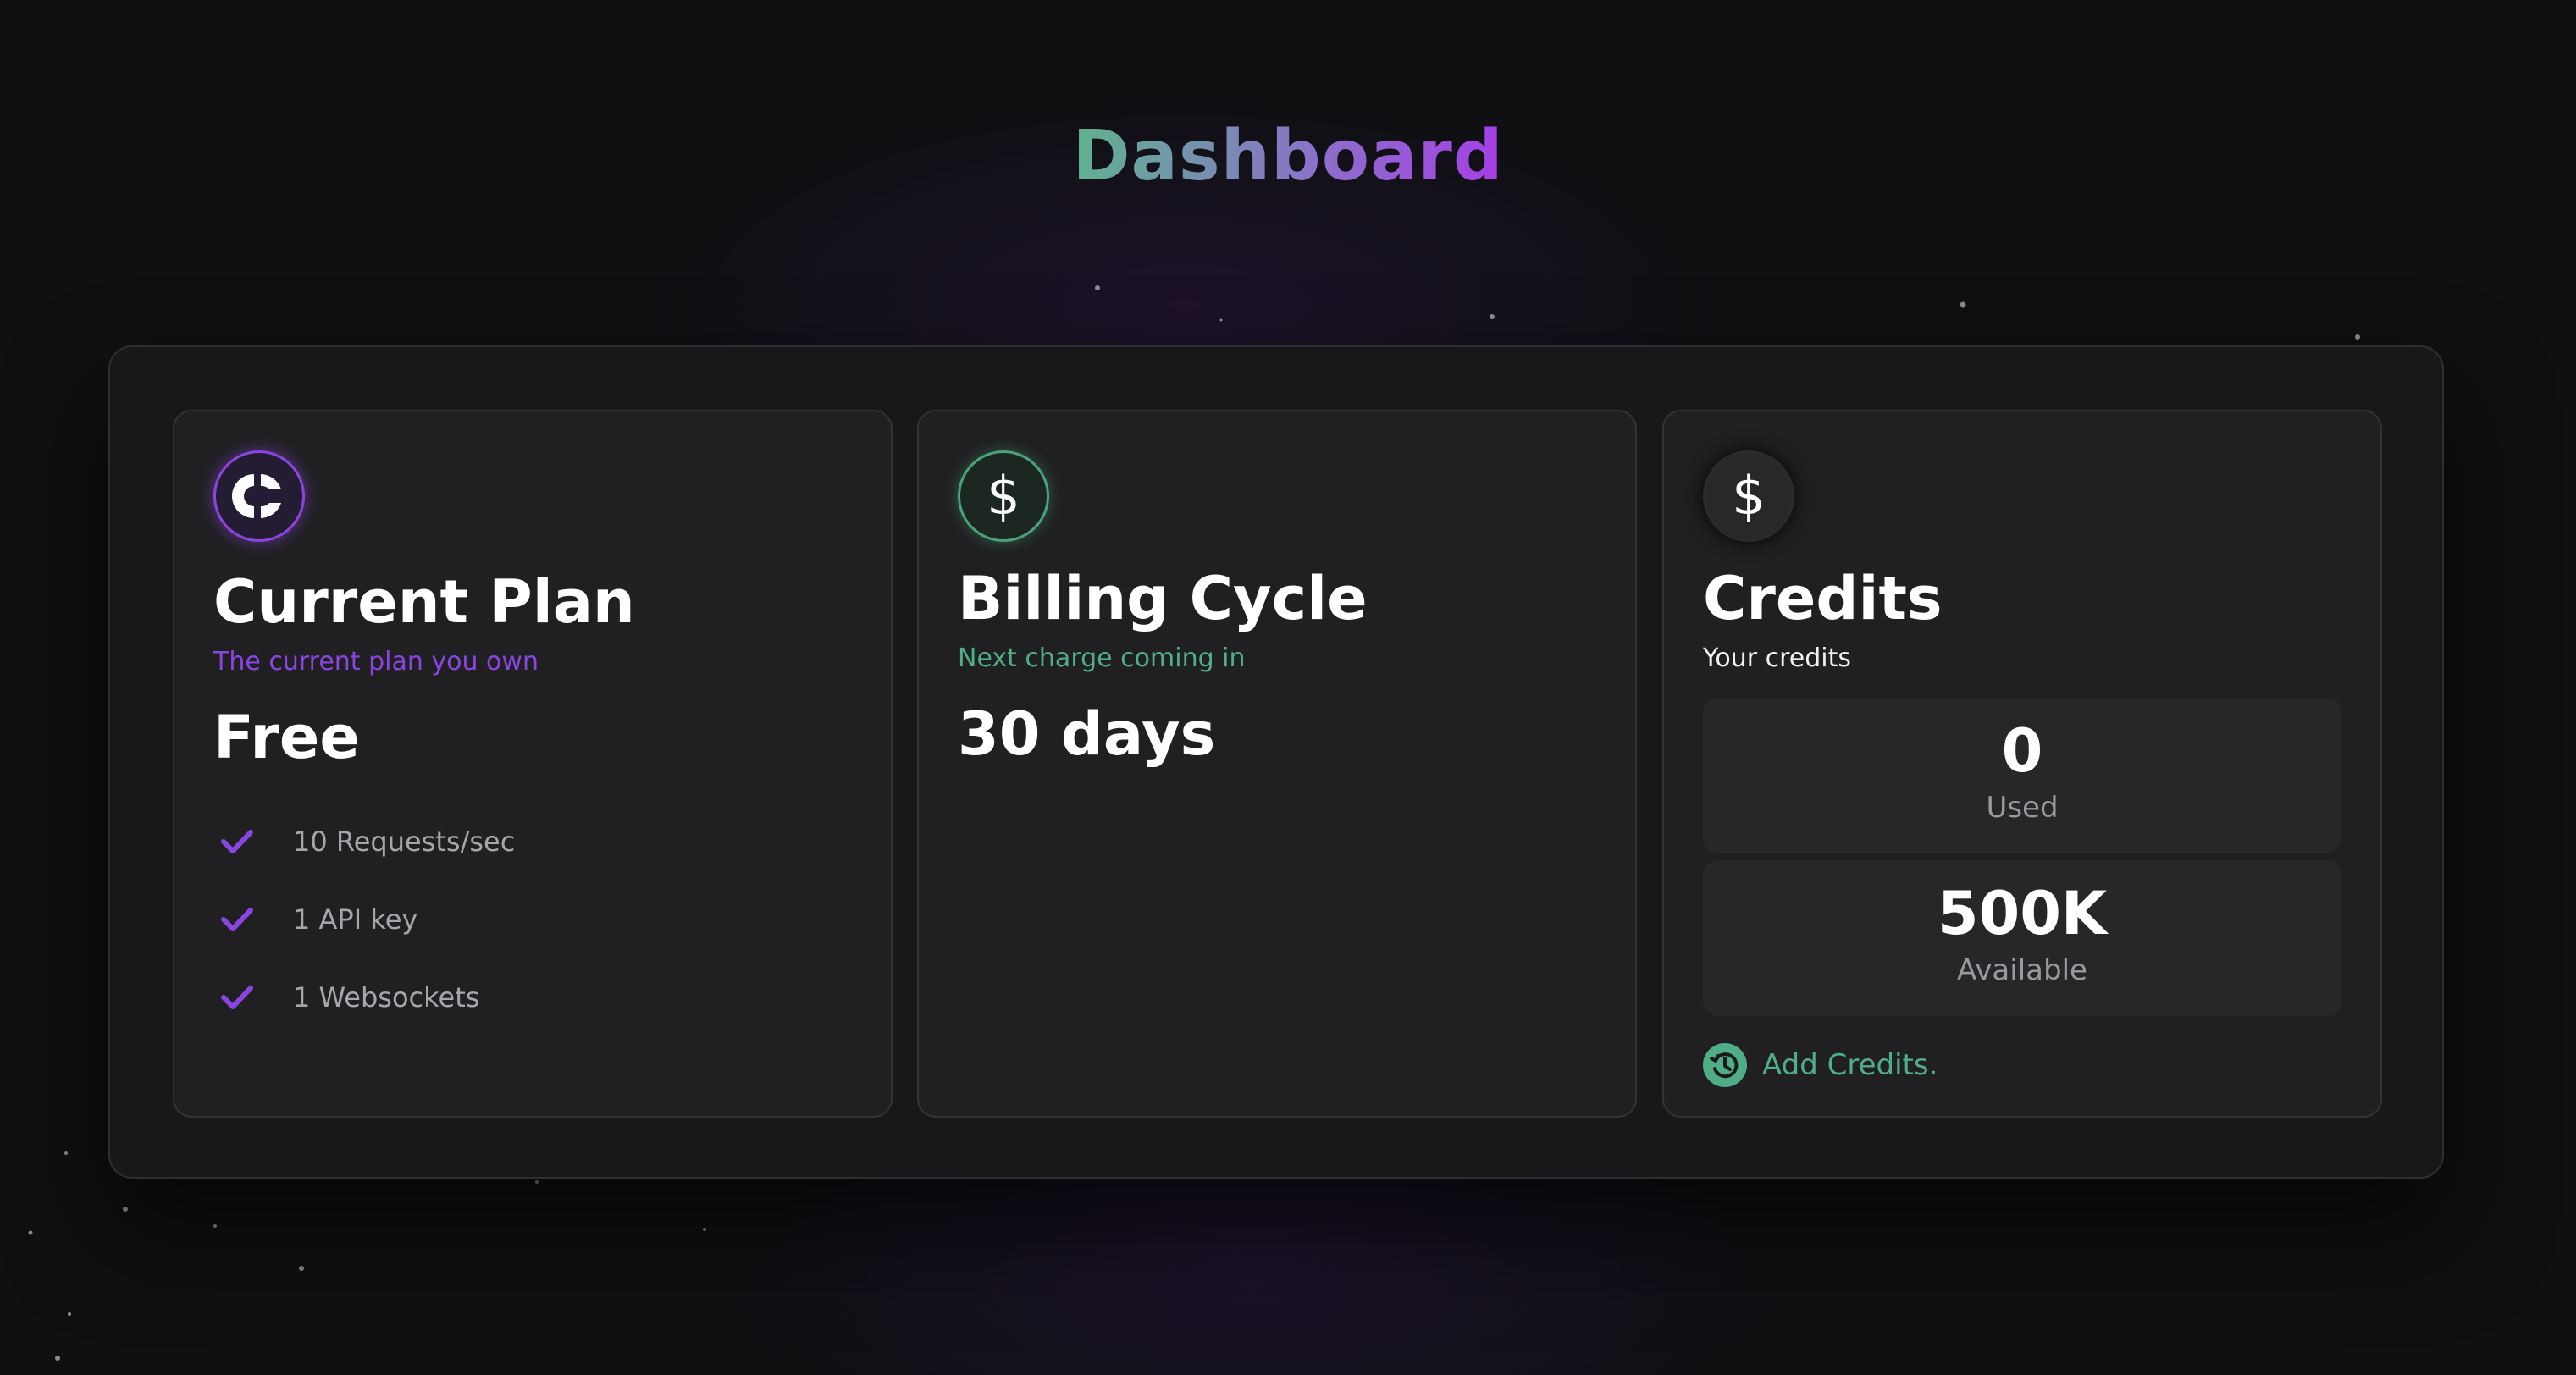 The image size is (2576, 1375). I want to click on plan-feature-item: 1 API key, so click(364, 919).